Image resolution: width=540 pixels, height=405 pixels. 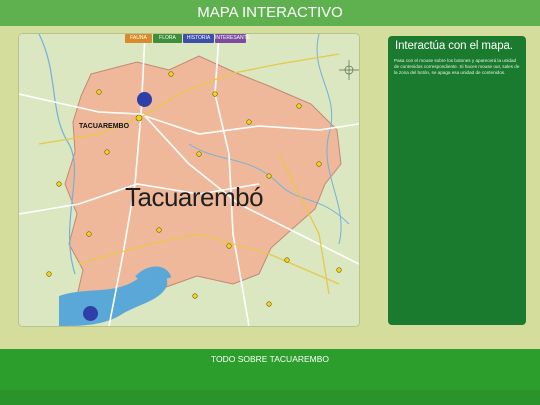 I want to click on tab-interesante: INTERESANTE, so click(x=232, y=38).